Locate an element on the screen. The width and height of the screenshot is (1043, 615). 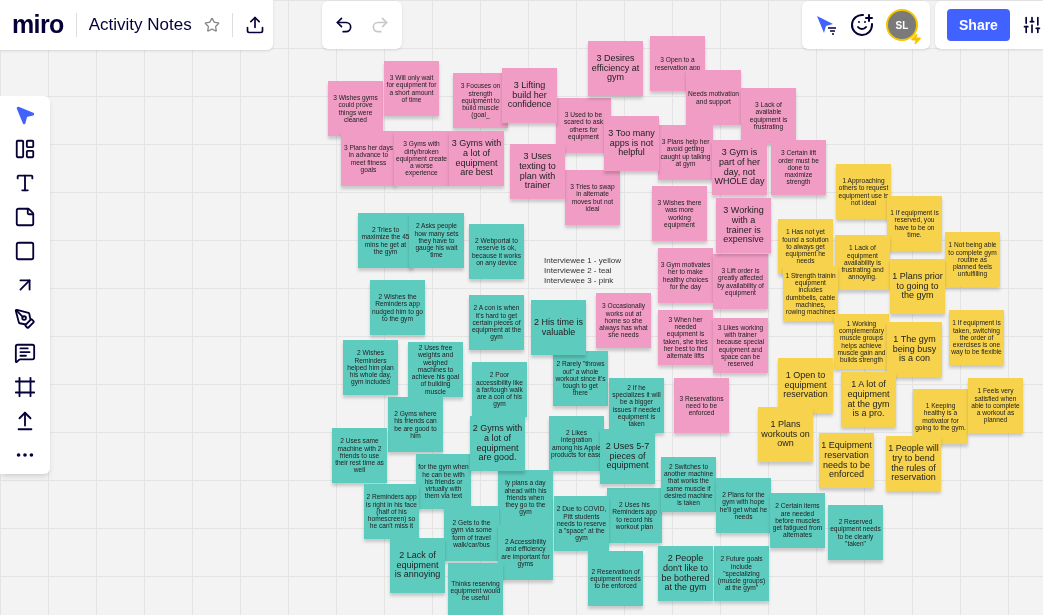
sticky-note: 2 Gyms with a lot of equipment are good. is located at coordinates (497, 443).